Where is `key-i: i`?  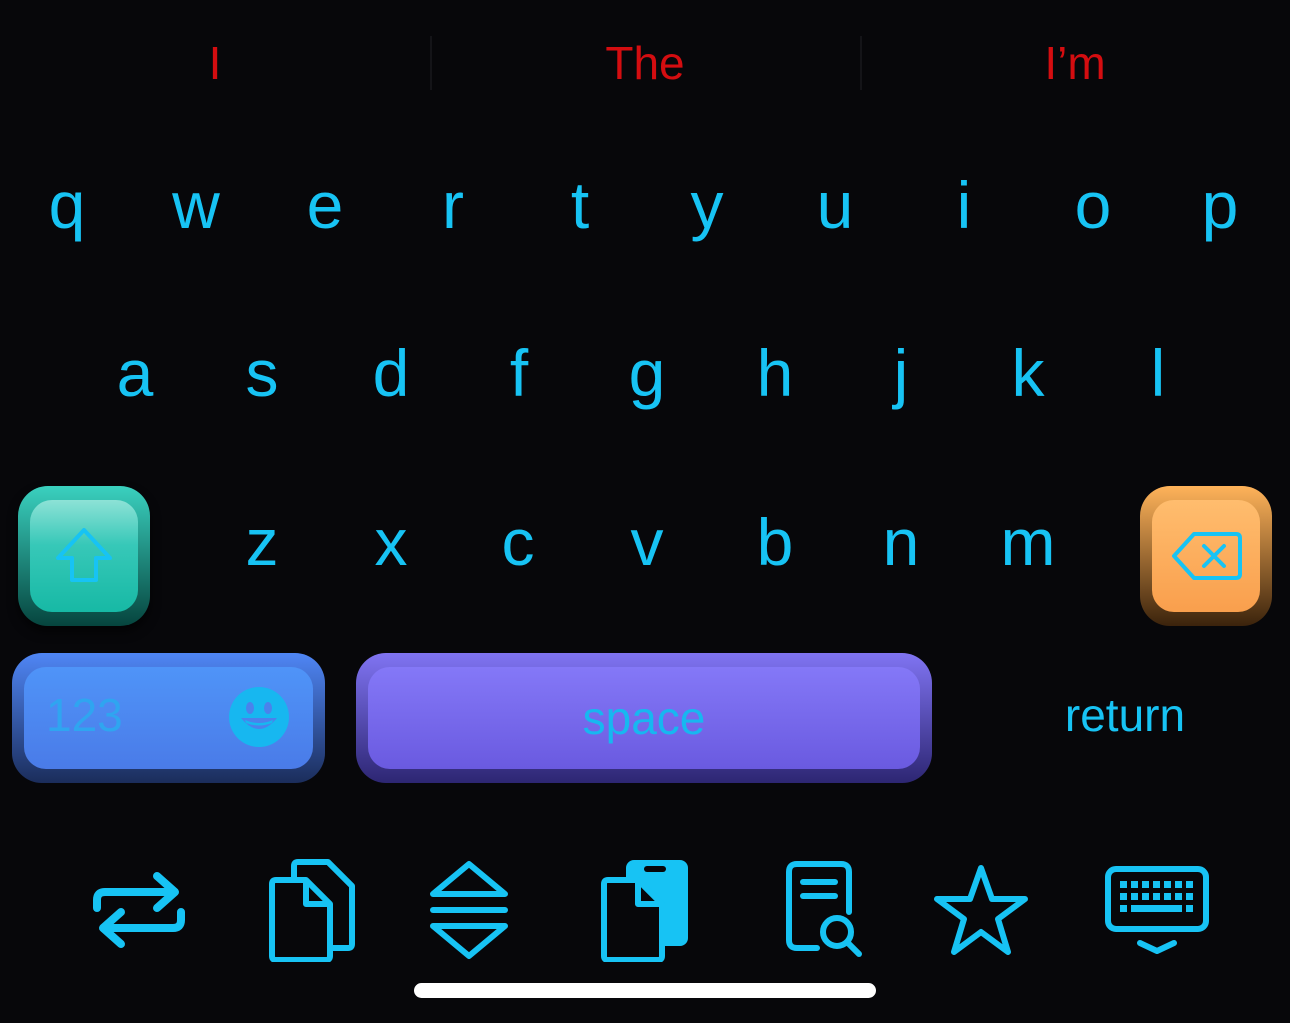
key-i: i is located at coordinates (964, 205).